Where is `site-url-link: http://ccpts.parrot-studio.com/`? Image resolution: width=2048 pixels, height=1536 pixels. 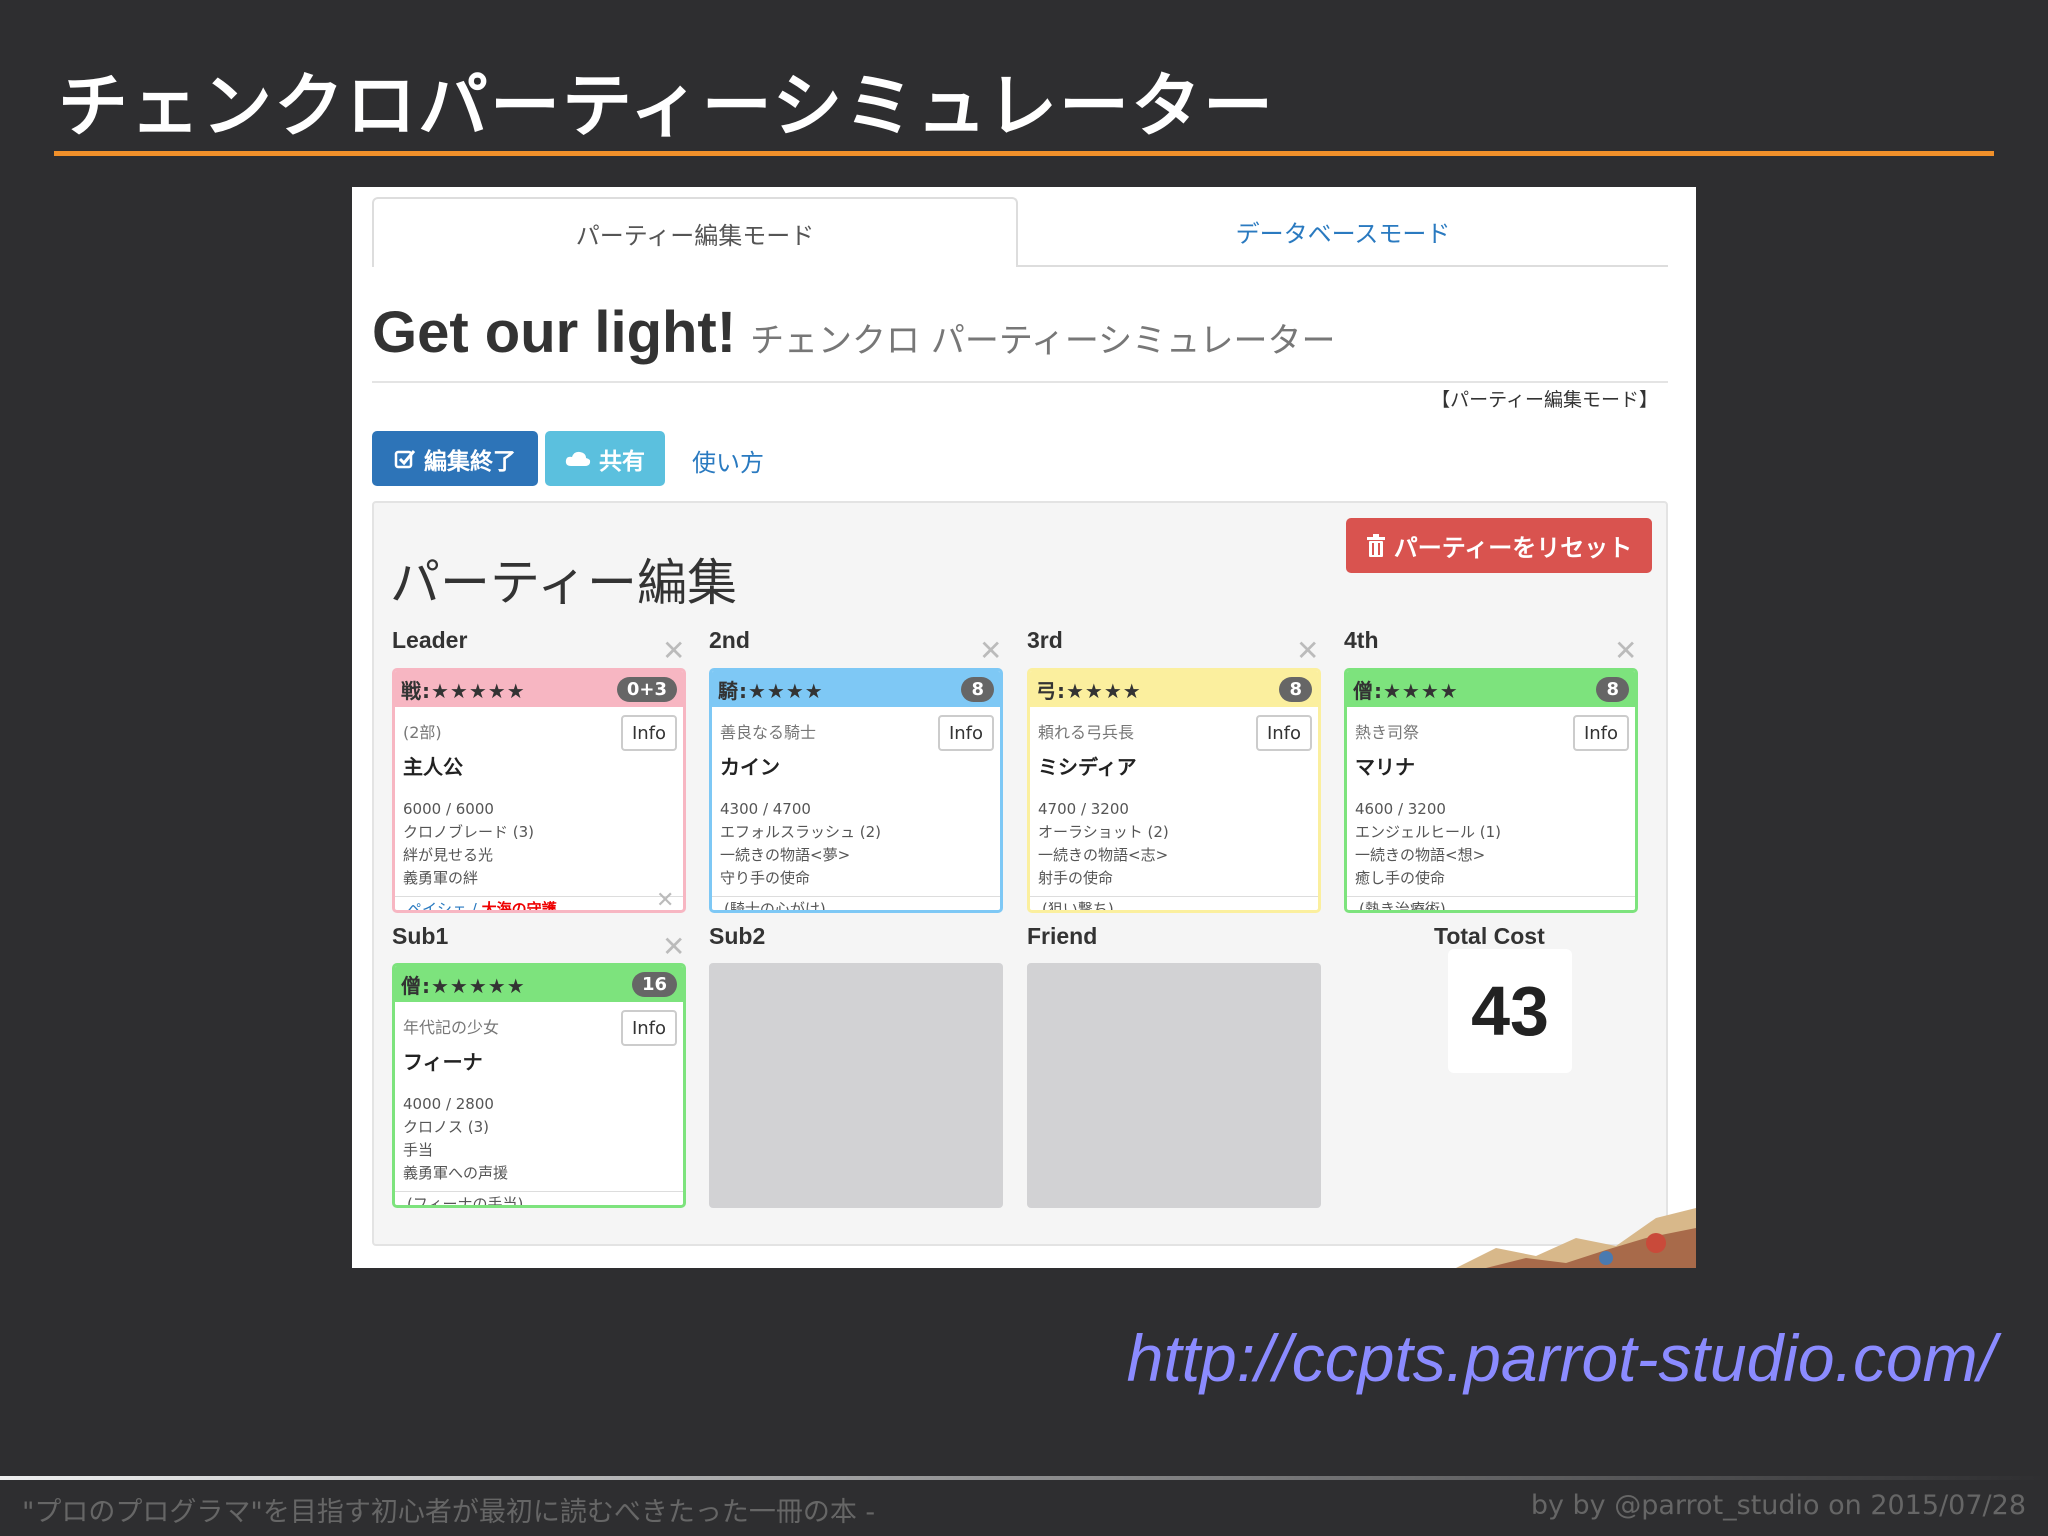
site-url-link: http://ccpts.parrot-studio.com/ is located at coordinates (1561, 1358).